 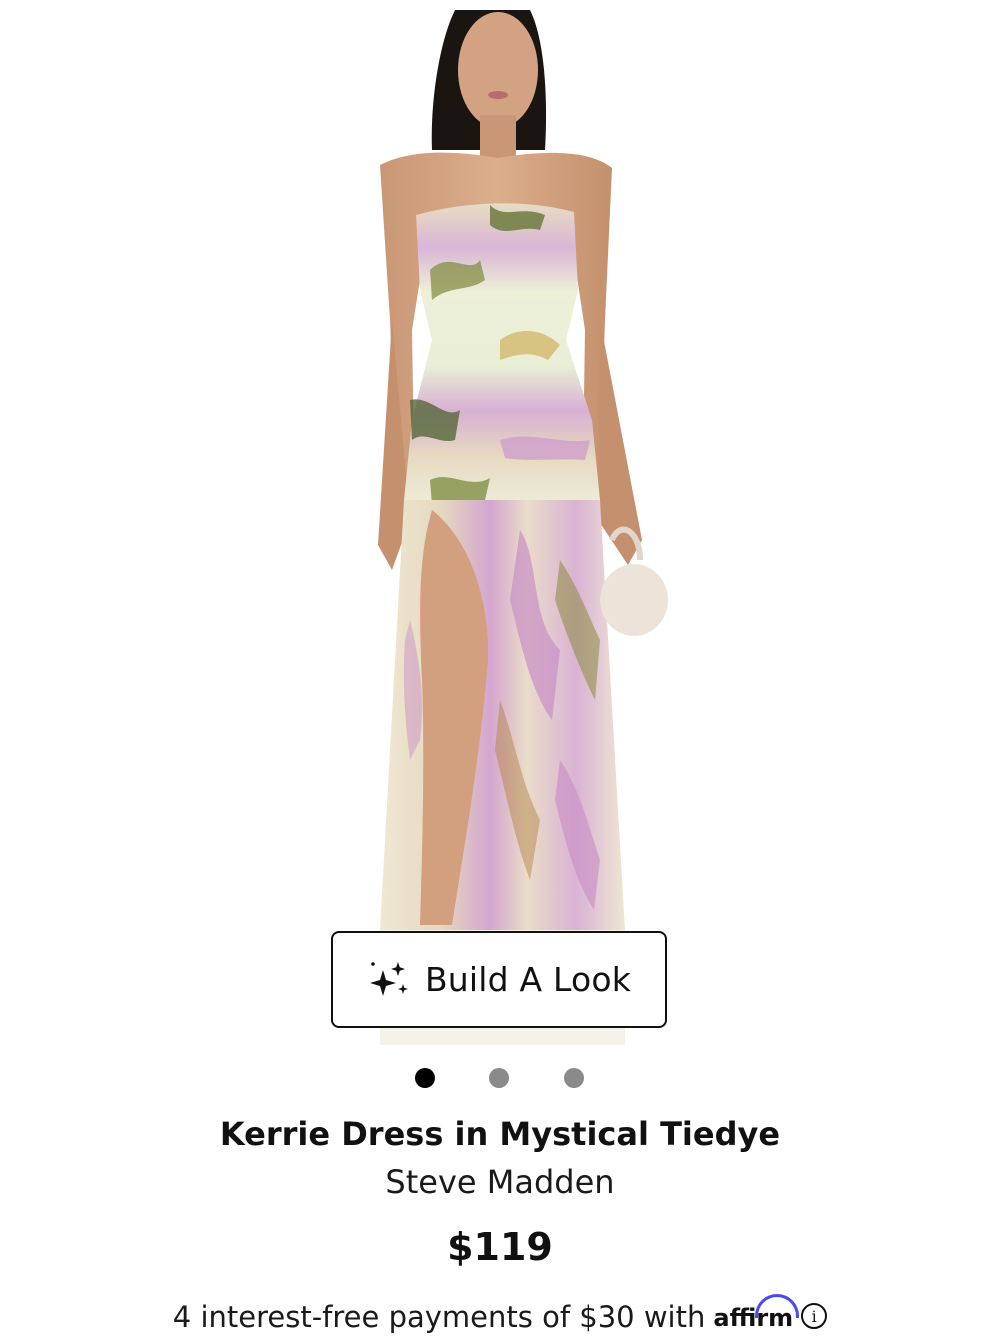 I want to click on affirm-logo: affirm, so click(x=756, y=1313).